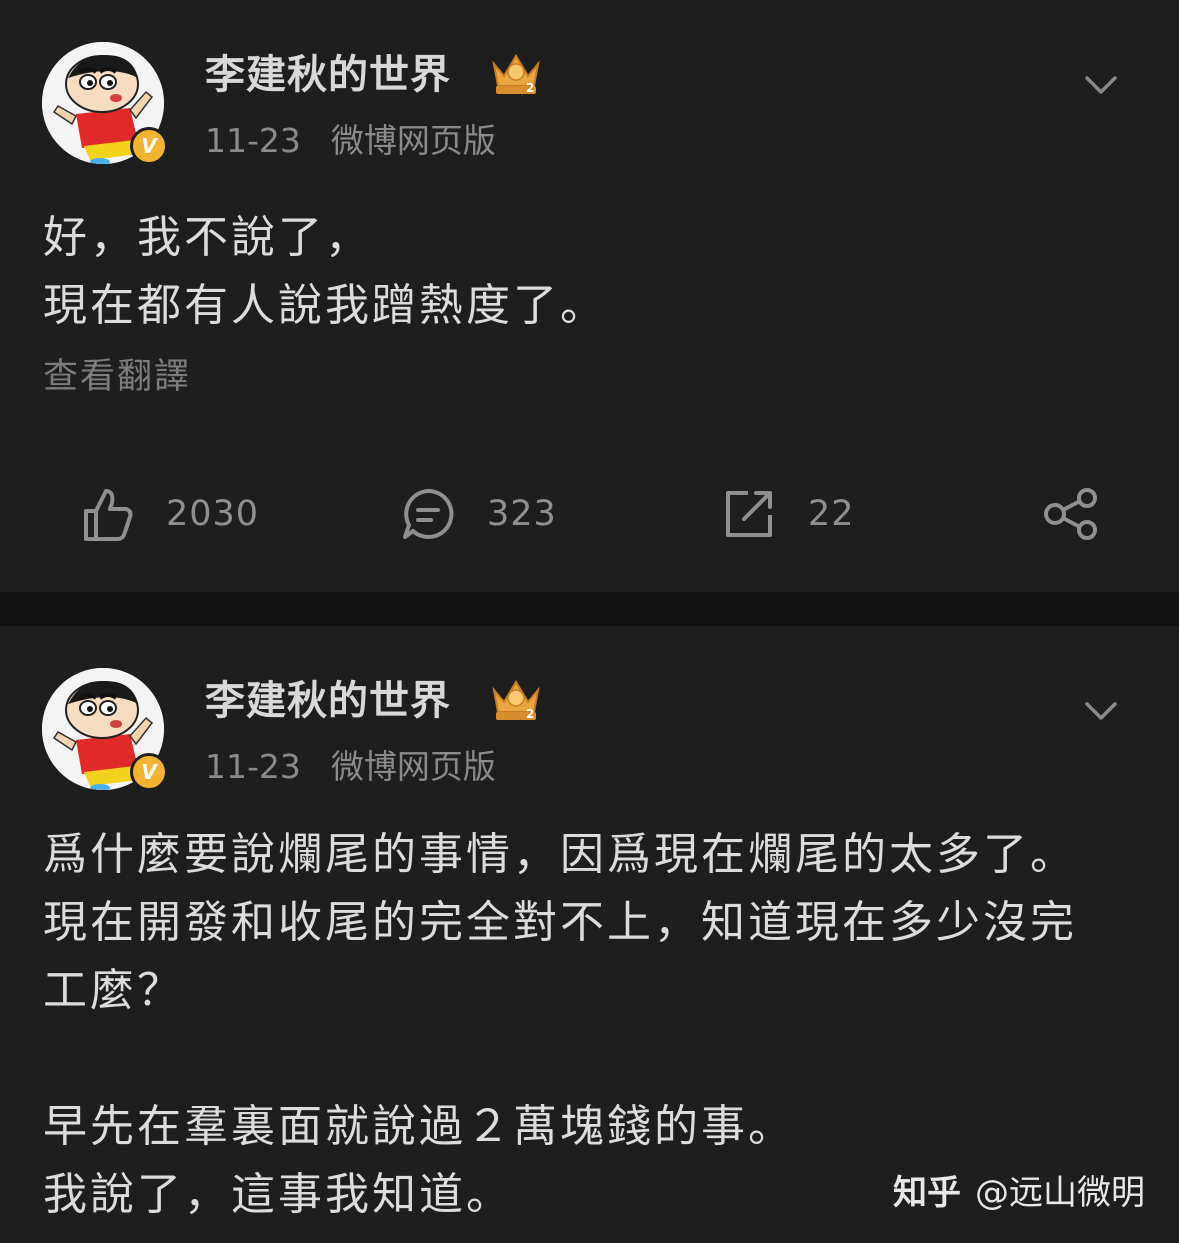 The width and height of the screenshot is (1179, 1243). I want to click on view-translation-link: 查看翻譯, so click(117, 377).